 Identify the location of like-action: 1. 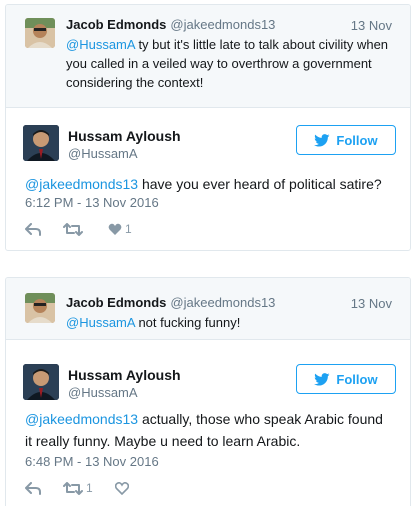
(120, 229).